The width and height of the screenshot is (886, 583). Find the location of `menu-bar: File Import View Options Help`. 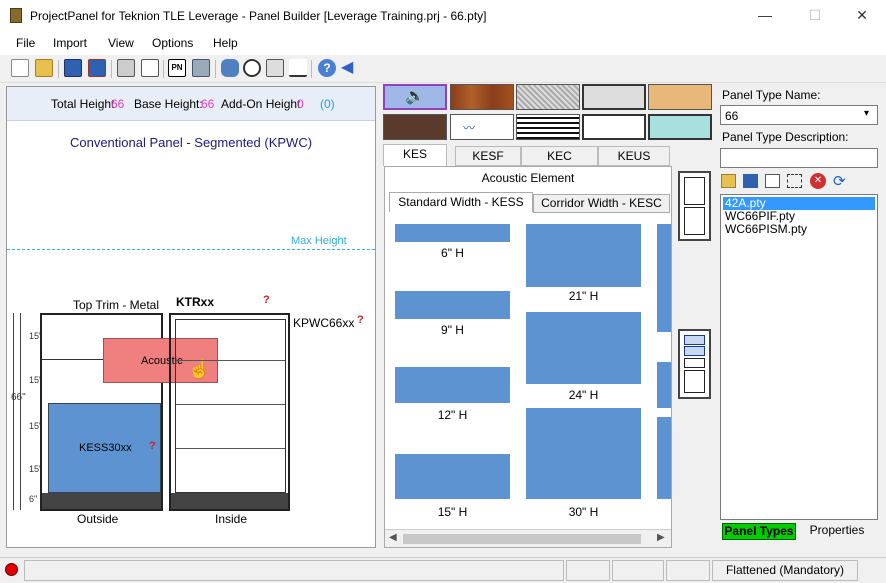

menu-bar: File Import View Options Help is located at coordinates (443, 43).